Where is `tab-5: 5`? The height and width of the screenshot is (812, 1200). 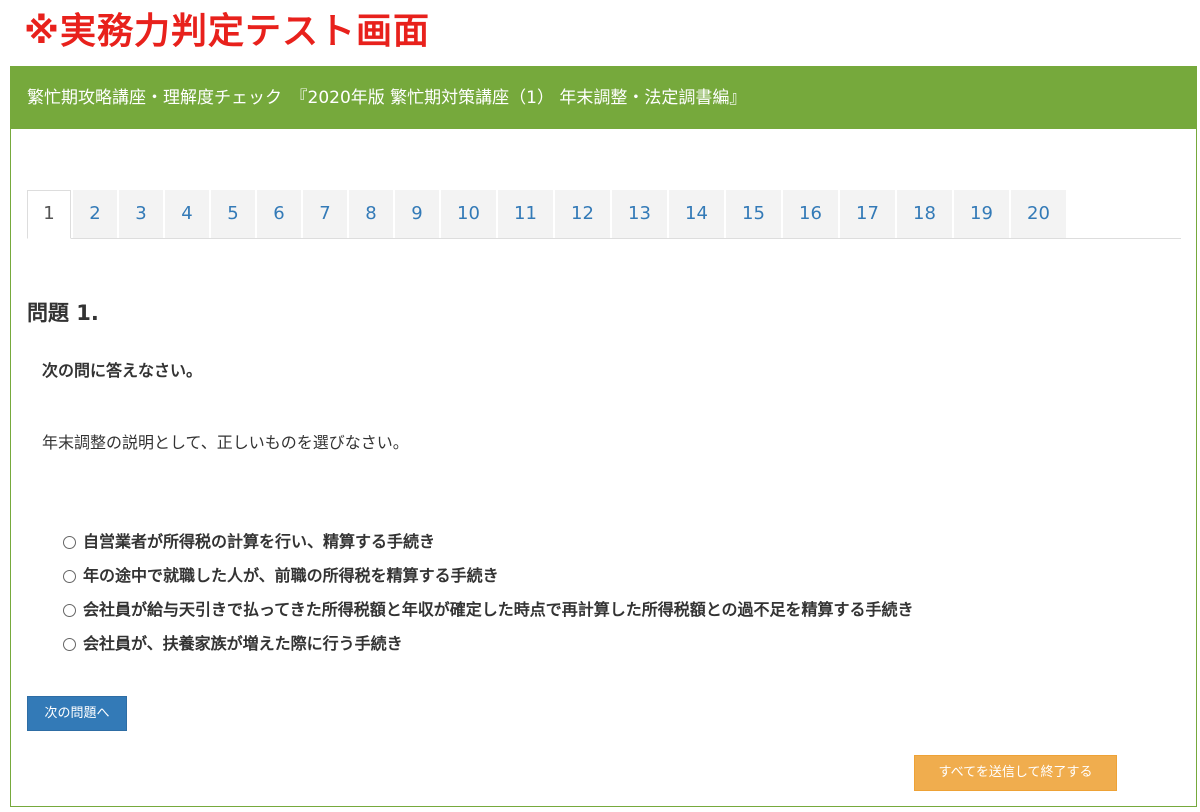 tab-5: 5 is located at coordinates (233, 214).